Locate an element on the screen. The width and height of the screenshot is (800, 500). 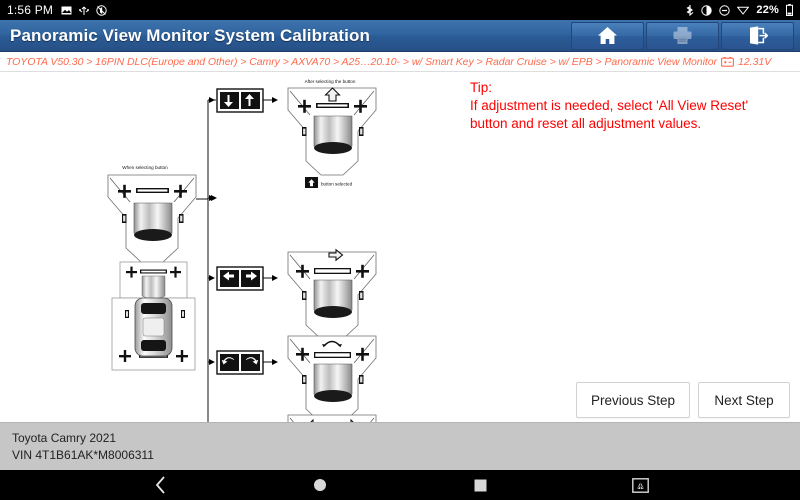
nav-home-button is located at coordinates (320, 485).